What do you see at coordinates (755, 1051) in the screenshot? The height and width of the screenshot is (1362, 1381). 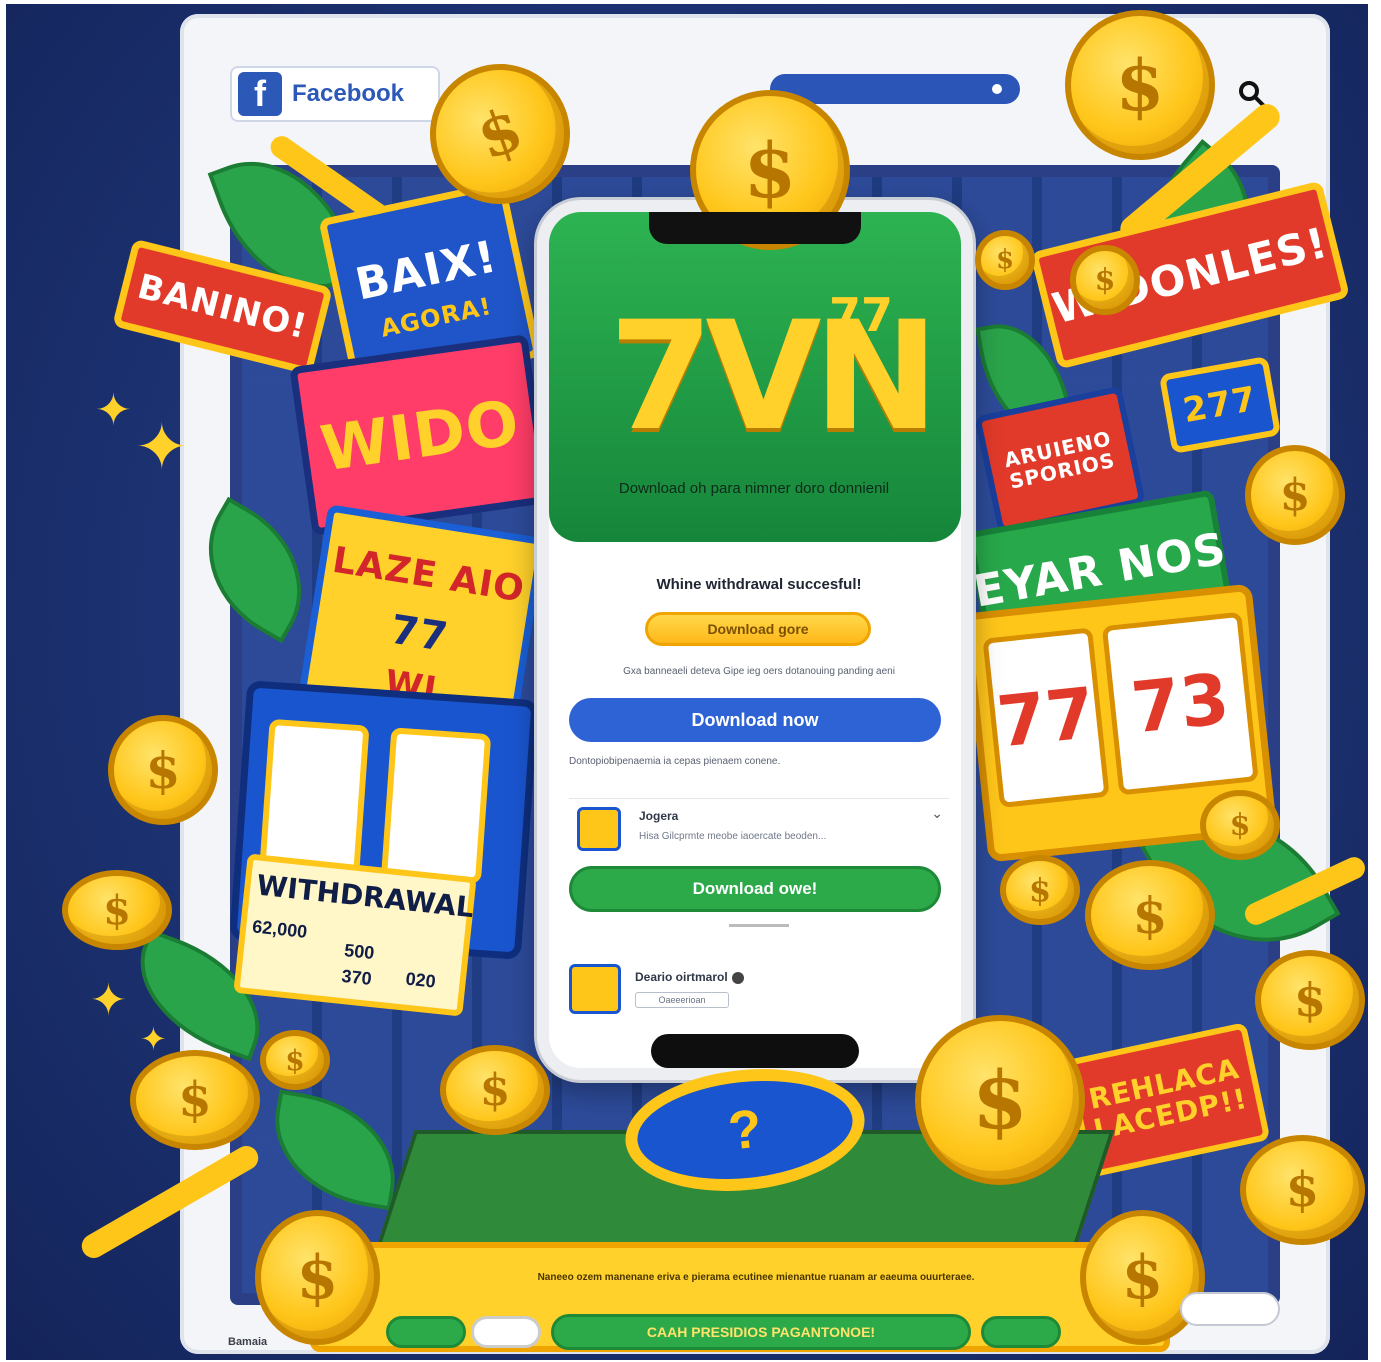 I see `phone-home-bar` at bounding box center [755, 1051].